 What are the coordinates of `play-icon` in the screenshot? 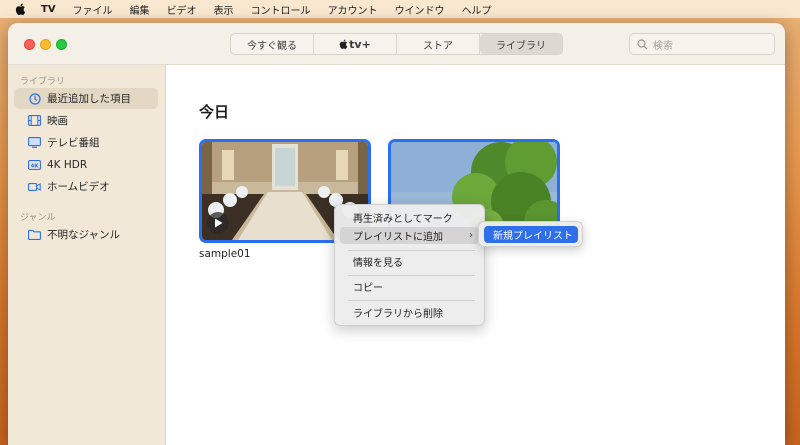 It's located at (218, 223).